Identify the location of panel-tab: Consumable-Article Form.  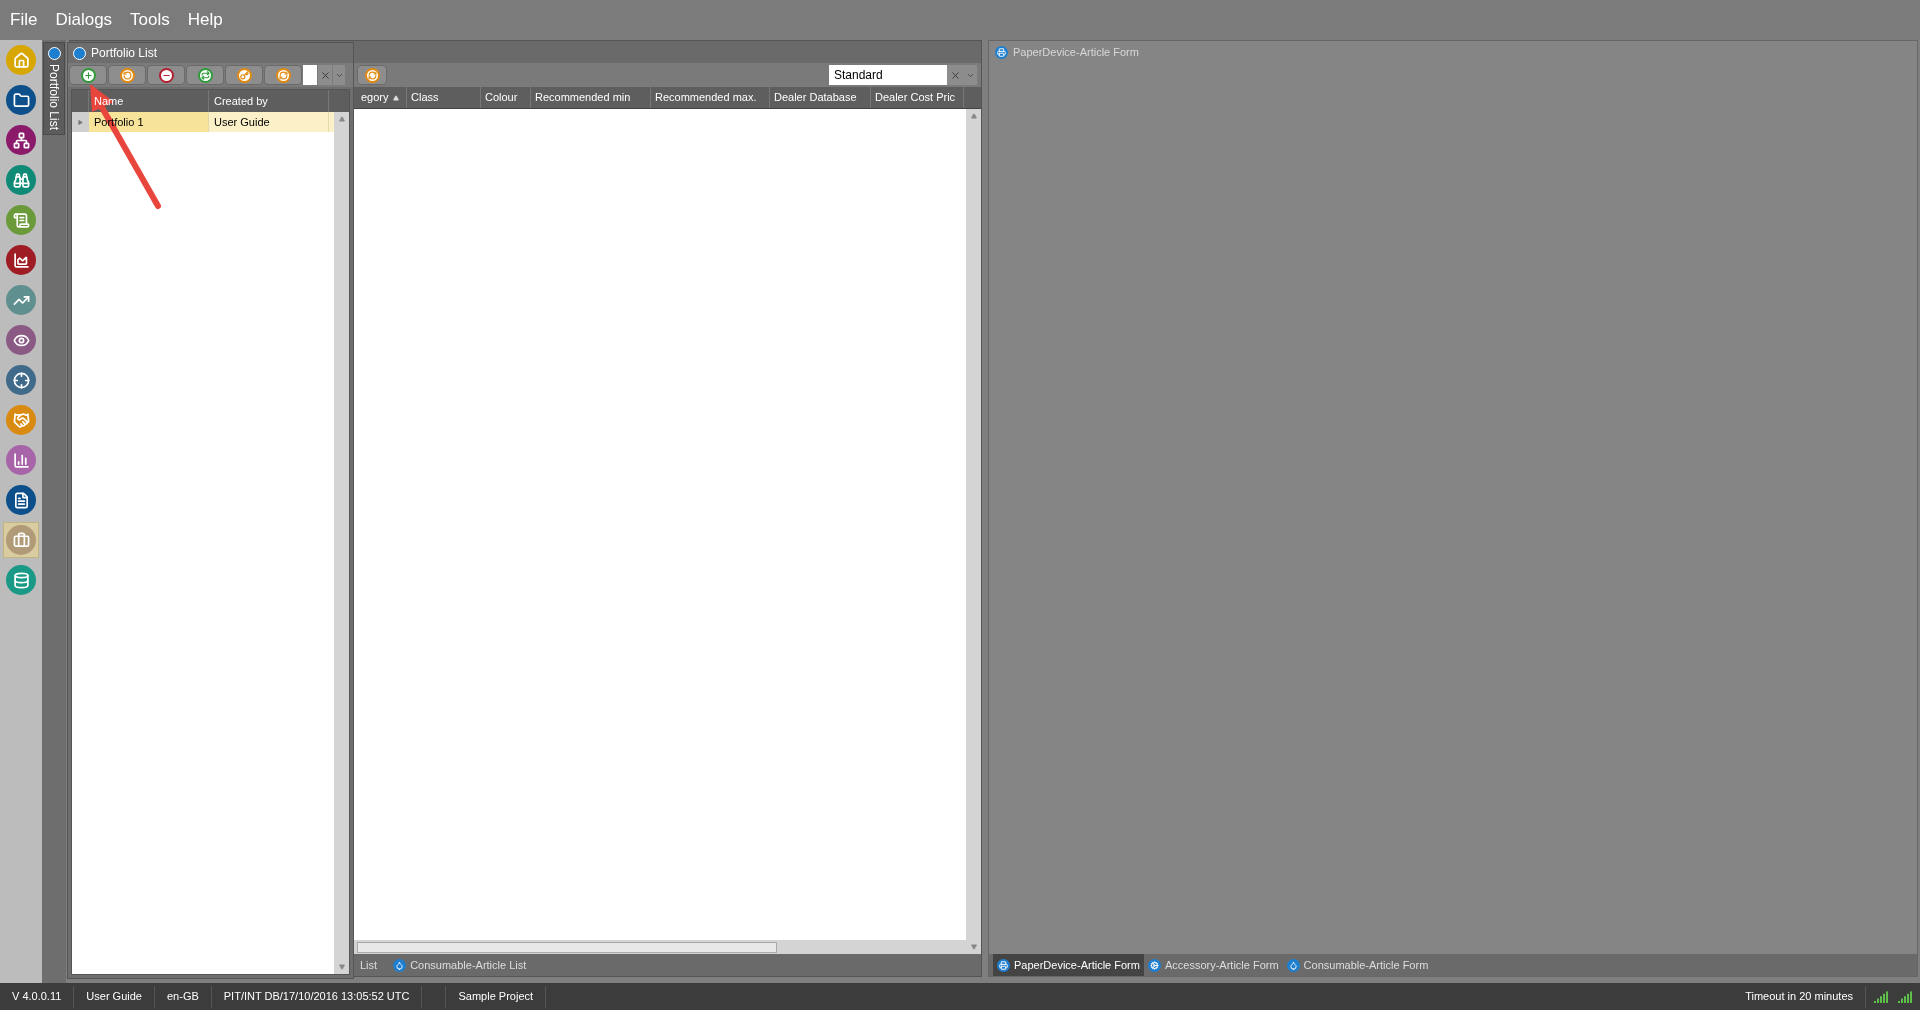
(1357, 965).